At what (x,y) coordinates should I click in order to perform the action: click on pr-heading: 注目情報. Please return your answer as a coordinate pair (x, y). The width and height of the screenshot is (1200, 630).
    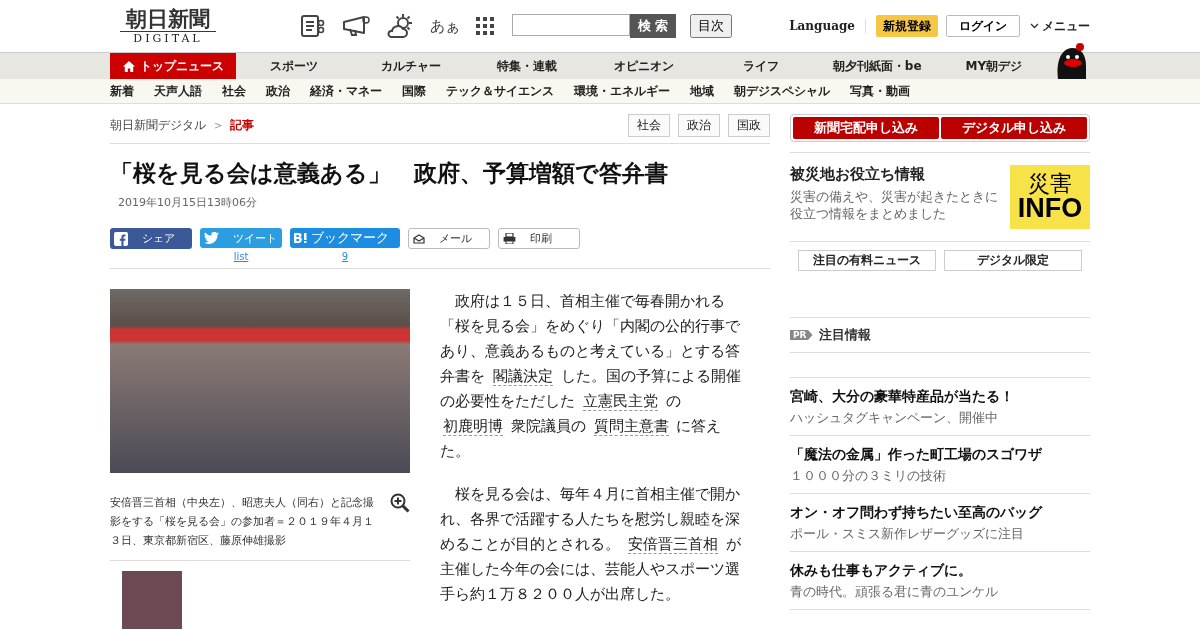
    Looking at the image, I should click on (844, 335).